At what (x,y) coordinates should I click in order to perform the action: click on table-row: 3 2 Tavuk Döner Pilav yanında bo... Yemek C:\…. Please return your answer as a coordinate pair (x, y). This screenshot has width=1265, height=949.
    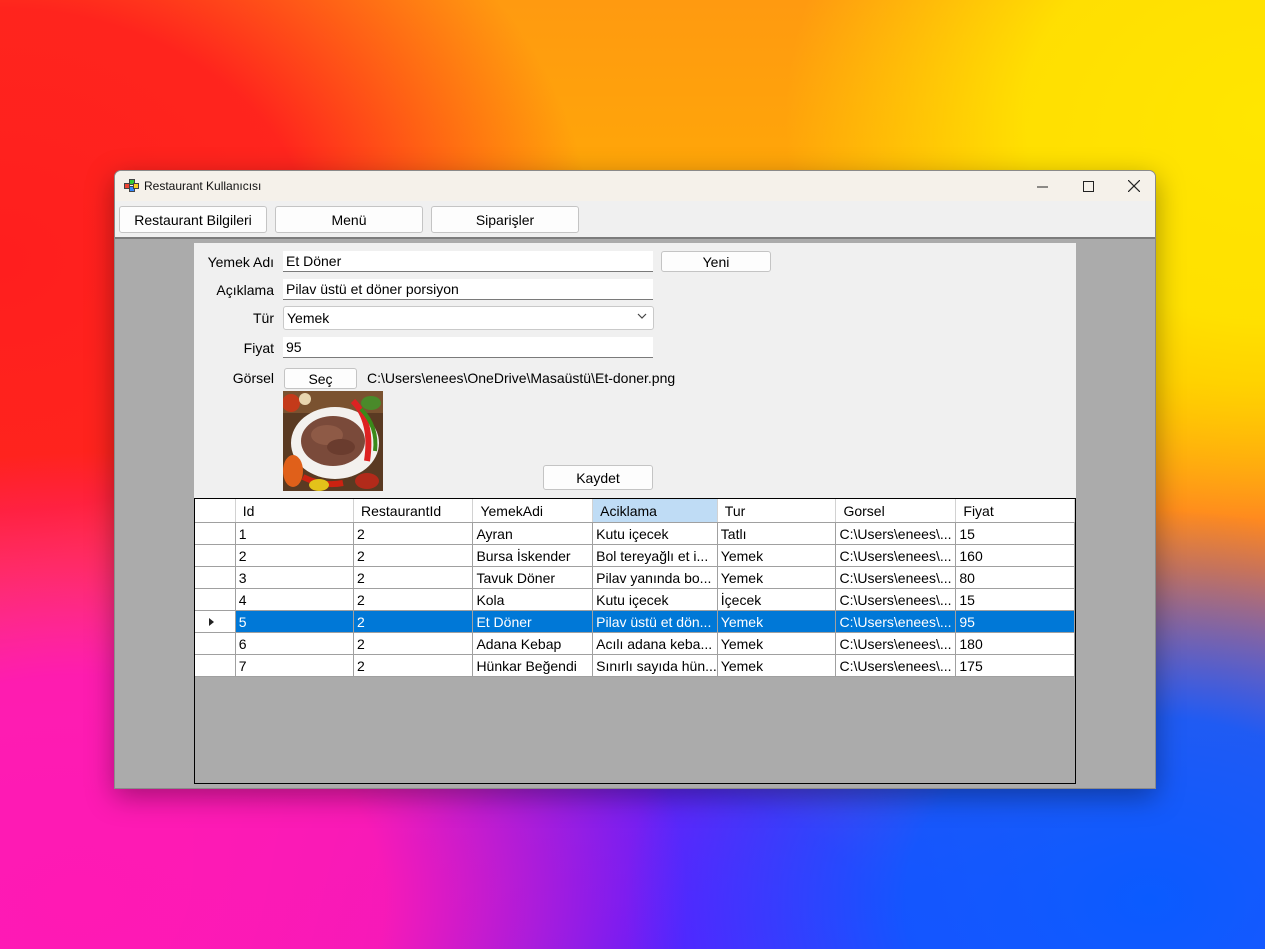
    Looking at the image, I should click on (635, 577).